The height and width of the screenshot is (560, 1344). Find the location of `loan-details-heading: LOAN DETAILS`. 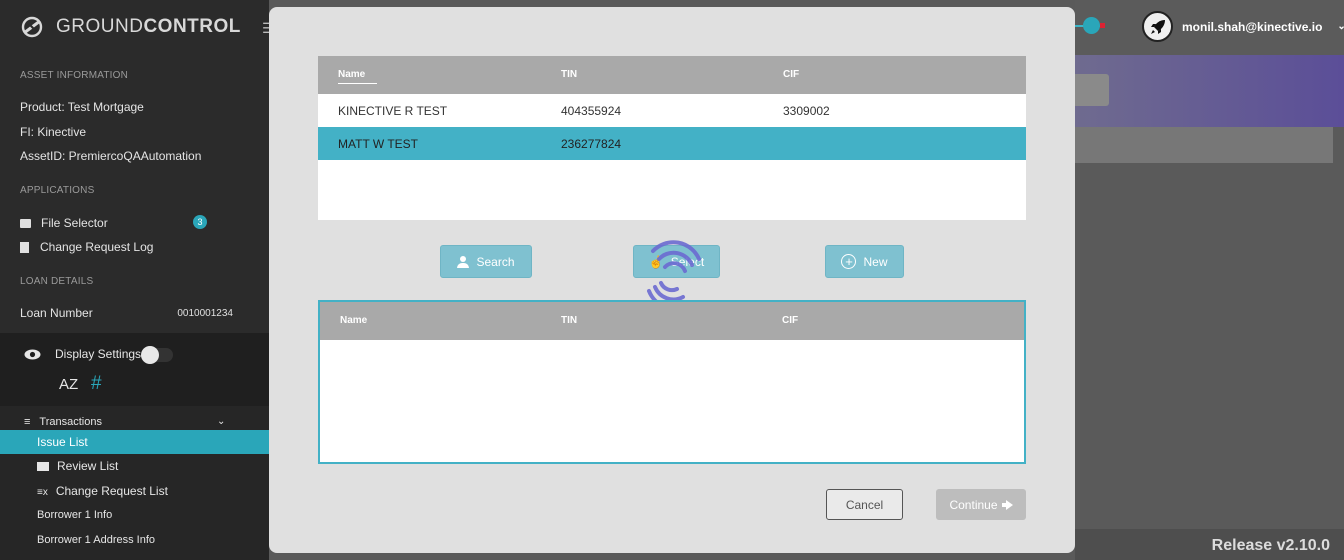

loan-details-heading: LOAN DETAILS is located at coordinates (57, 281).